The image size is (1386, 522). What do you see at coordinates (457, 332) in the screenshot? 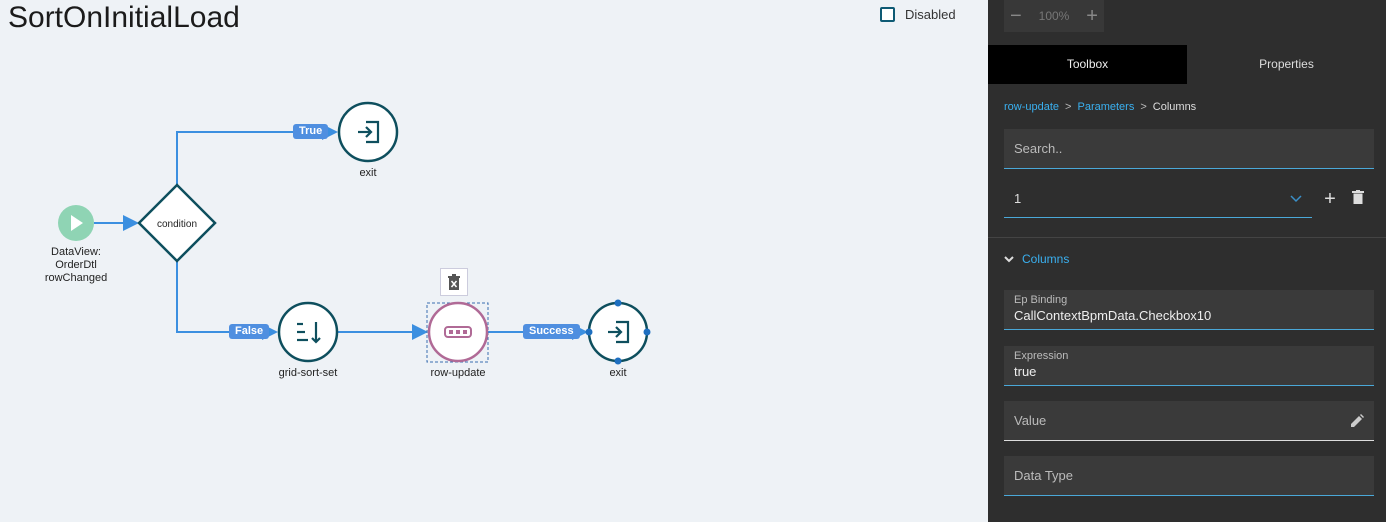
I see `row-update-node` at bounding box center [457, 332].